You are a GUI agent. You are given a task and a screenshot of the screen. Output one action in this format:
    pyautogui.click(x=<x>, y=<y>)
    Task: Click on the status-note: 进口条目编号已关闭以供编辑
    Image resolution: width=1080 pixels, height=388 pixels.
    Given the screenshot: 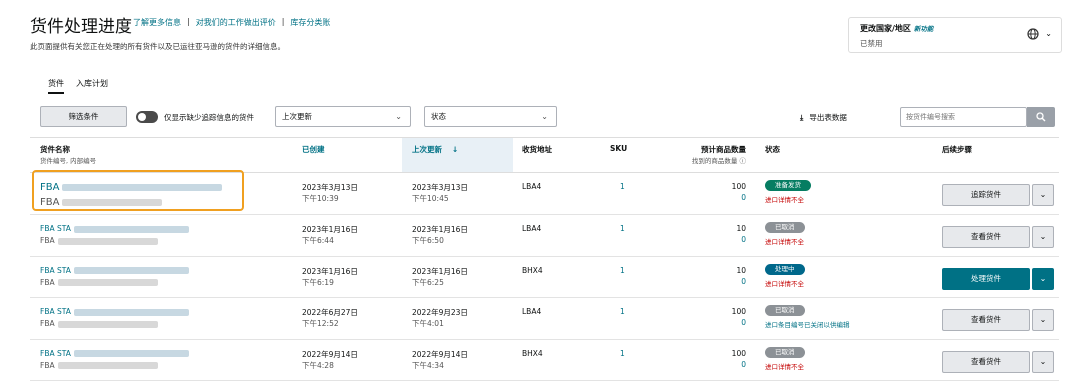 What is the action you would take?
    pyautogui.click(x=807, y=324)
    